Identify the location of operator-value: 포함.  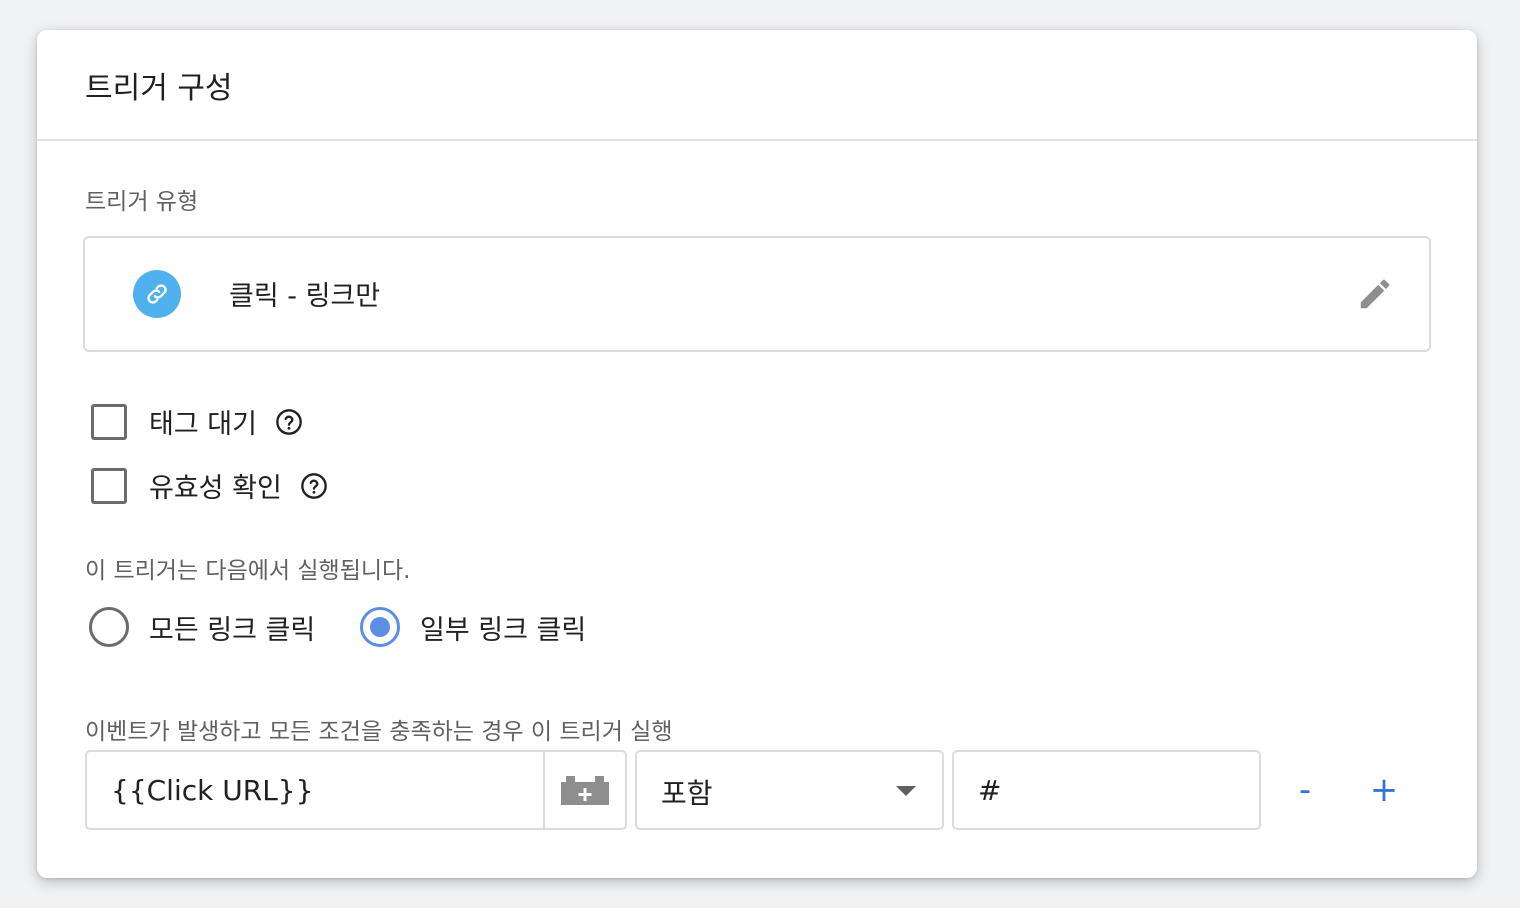
(687, 793).